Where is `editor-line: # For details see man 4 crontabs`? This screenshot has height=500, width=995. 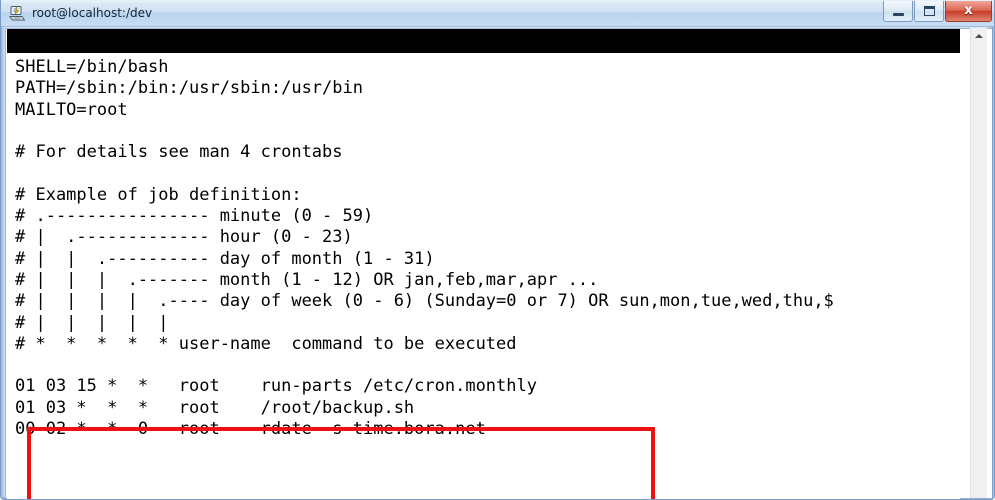 editor-line: # For details see man 4 crontabs is located at coordinates (179, 152).